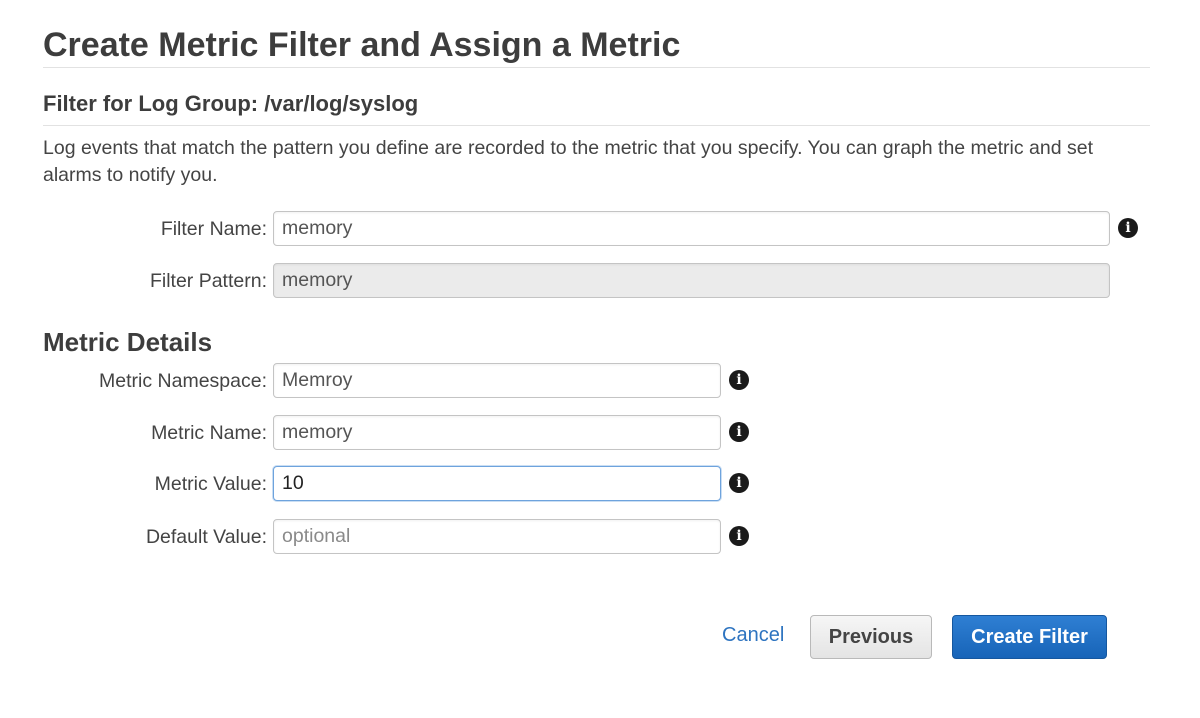 The image size is (1200, 718). Describe the element at coordinates (231, 103) in the screenshot. I see `log-group-subtitle: Filter for Log Group: /var/log/syslog` at that location.